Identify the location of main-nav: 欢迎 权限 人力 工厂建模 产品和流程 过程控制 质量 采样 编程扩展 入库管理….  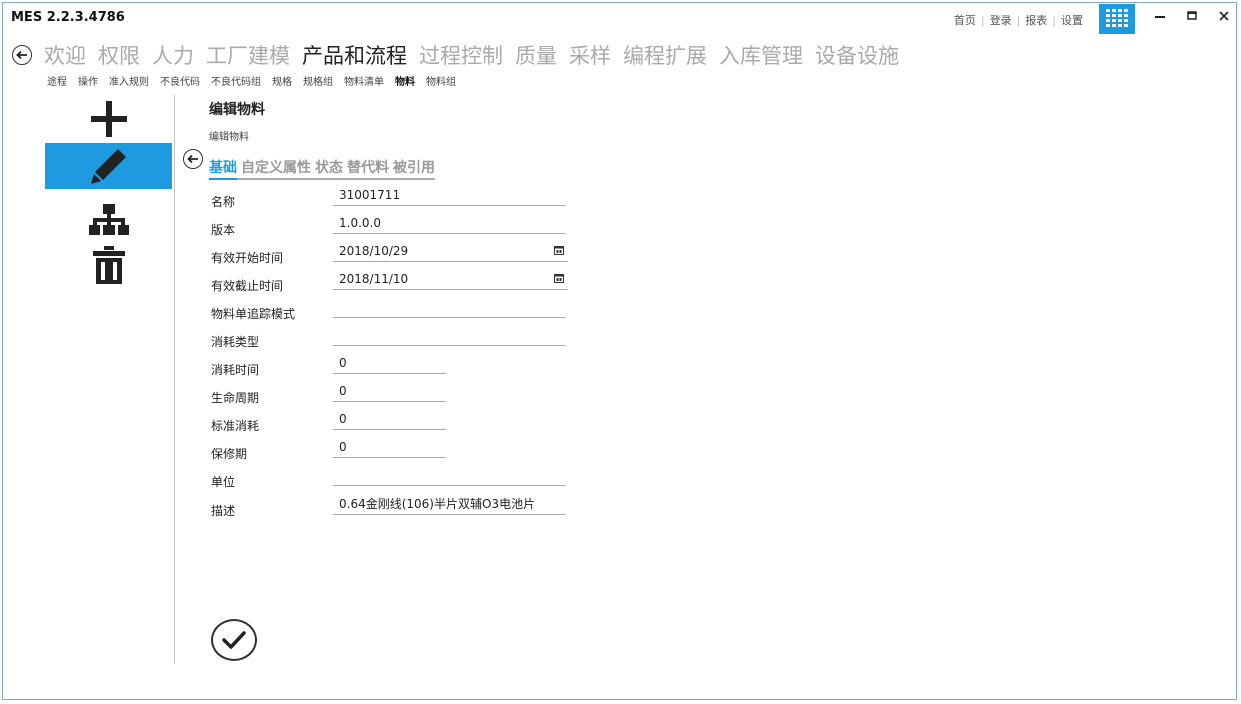
(471, 55).